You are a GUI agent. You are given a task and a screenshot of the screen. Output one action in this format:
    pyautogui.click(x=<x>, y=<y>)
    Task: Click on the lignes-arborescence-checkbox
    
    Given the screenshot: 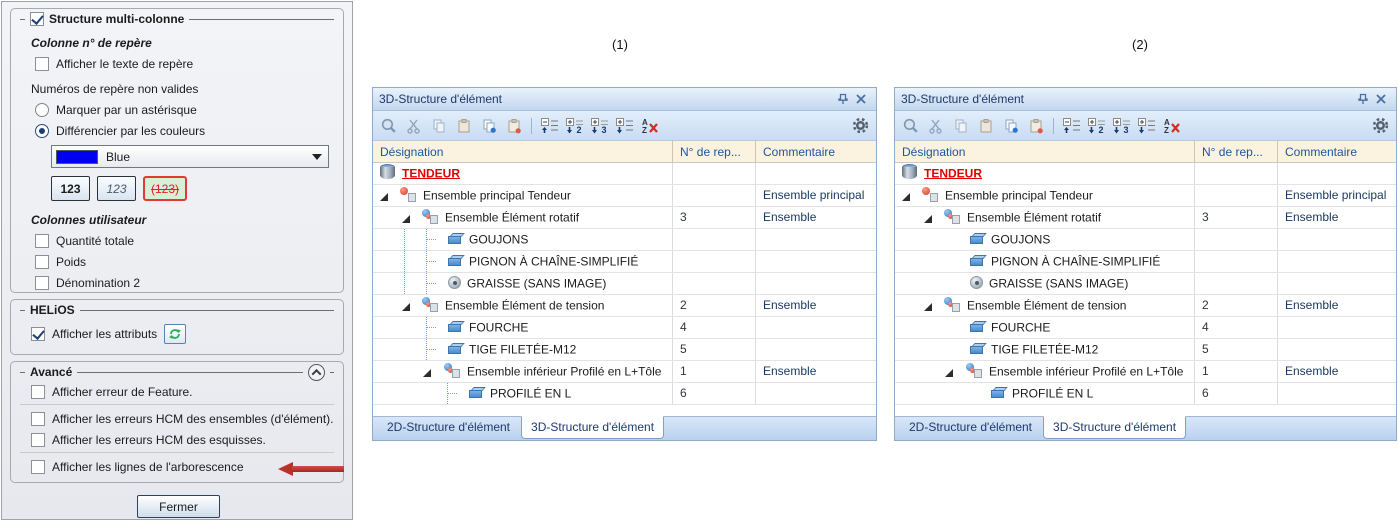 What is the action you would take?
    pyautogui.click(x=38, y=467)
    